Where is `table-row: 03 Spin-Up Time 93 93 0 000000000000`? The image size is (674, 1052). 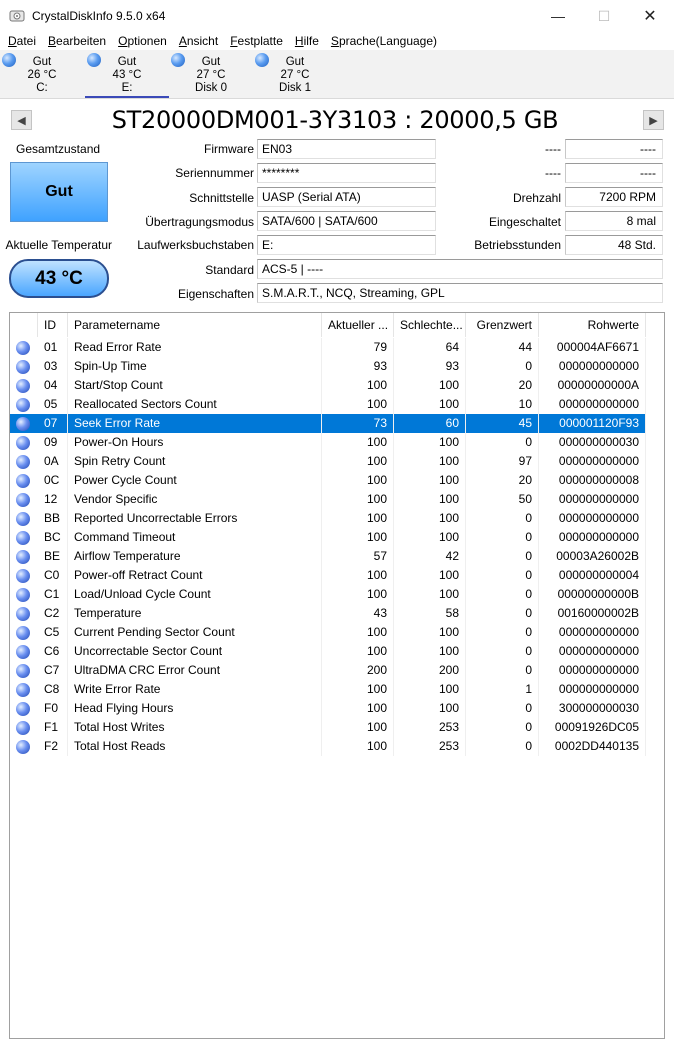 table-row: 03 Spin-Up Time 93 93 0 000000000000 is located at coordinates (328, 366).